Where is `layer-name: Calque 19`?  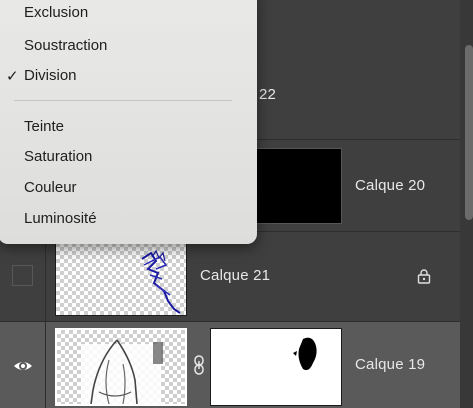 layer-name: Calque 19 is located at coordinates (390, 364).